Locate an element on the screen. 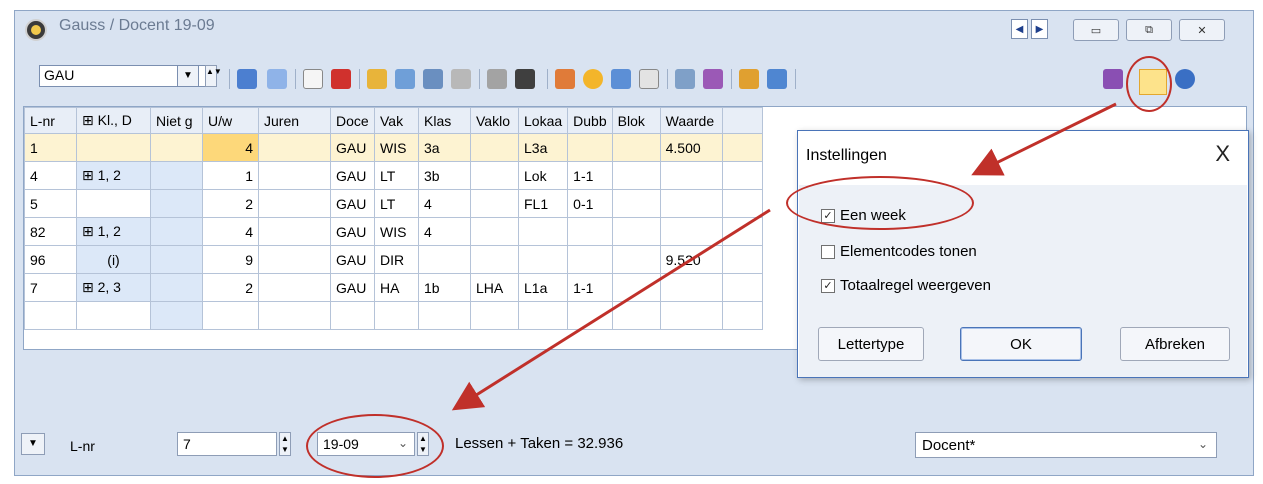  filter-icon is located at coordinates (405, 79).